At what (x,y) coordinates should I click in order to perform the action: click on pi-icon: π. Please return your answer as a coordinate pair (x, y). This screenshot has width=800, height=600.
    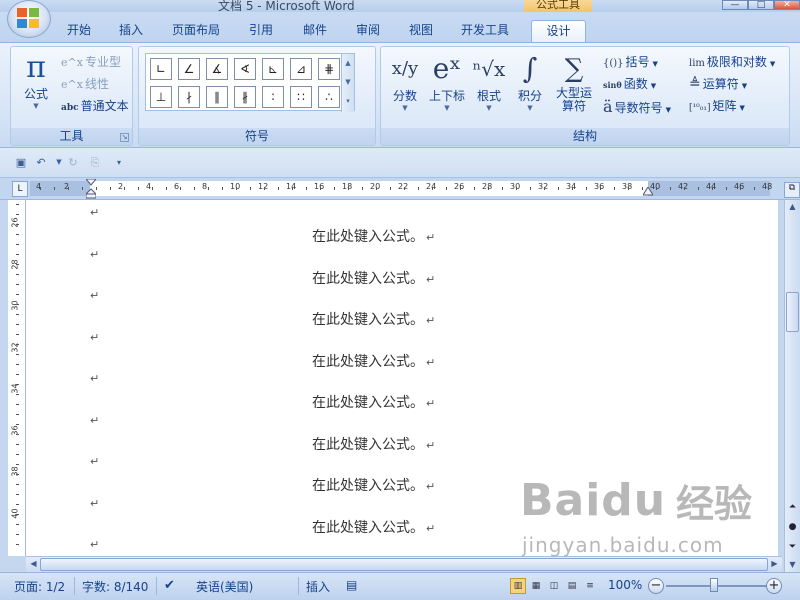
    Looking at the image, I should click on (36, 67).